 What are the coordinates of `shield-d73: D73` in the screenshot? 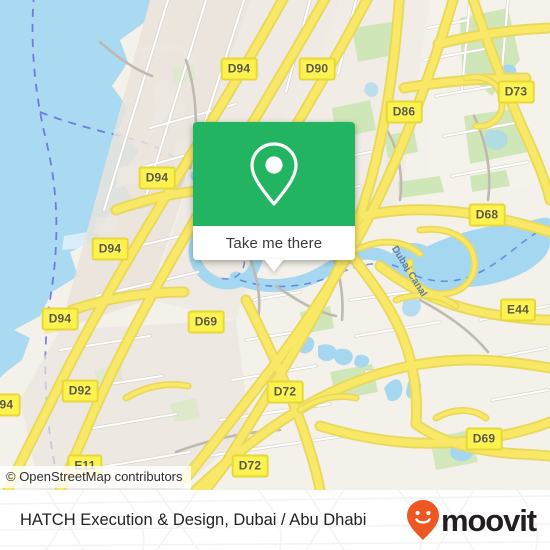 It's located at (516, 92).